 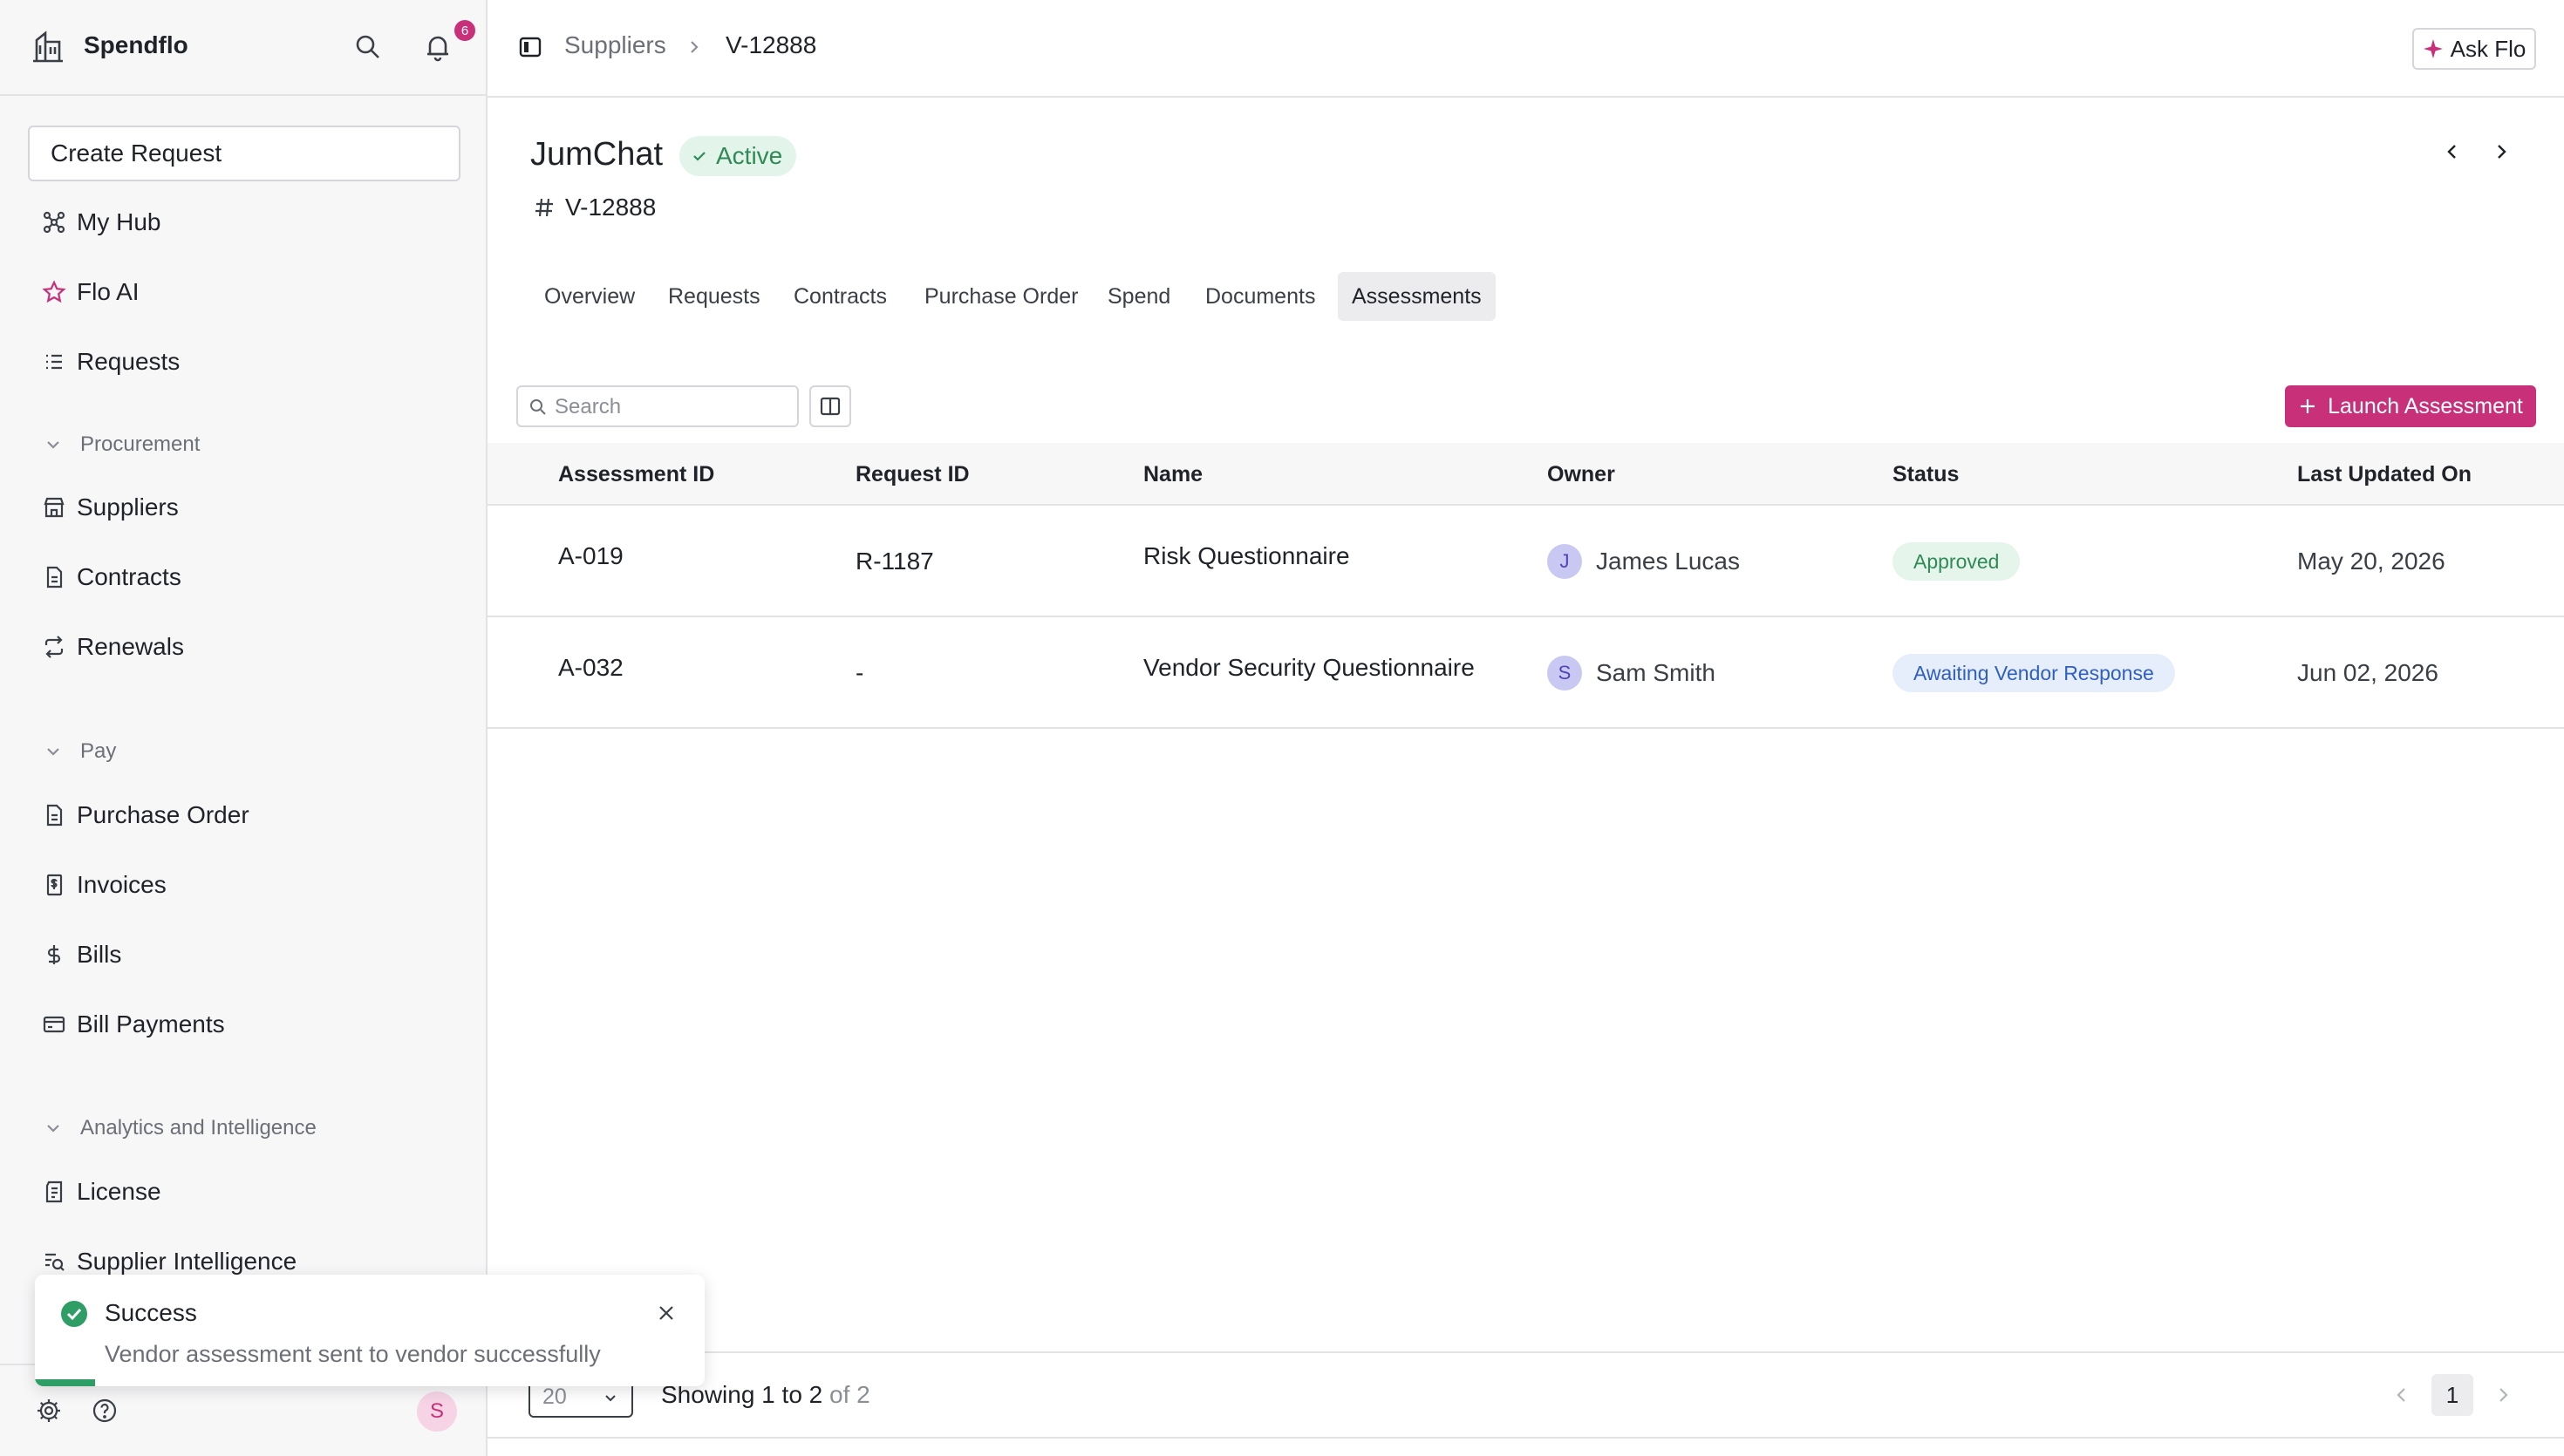 I want to click on plus-icon, so click(x=2307, y=406).